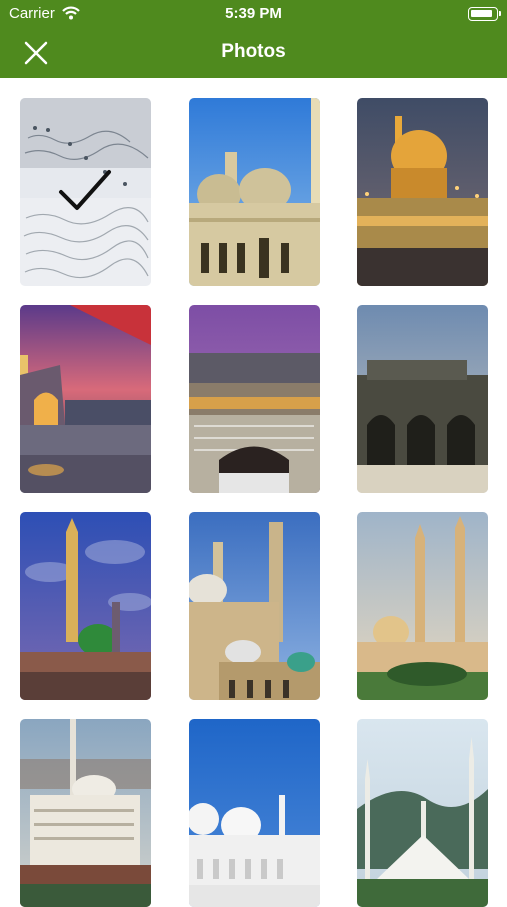  I want to click on checkmark-icon, so click(85, 190).